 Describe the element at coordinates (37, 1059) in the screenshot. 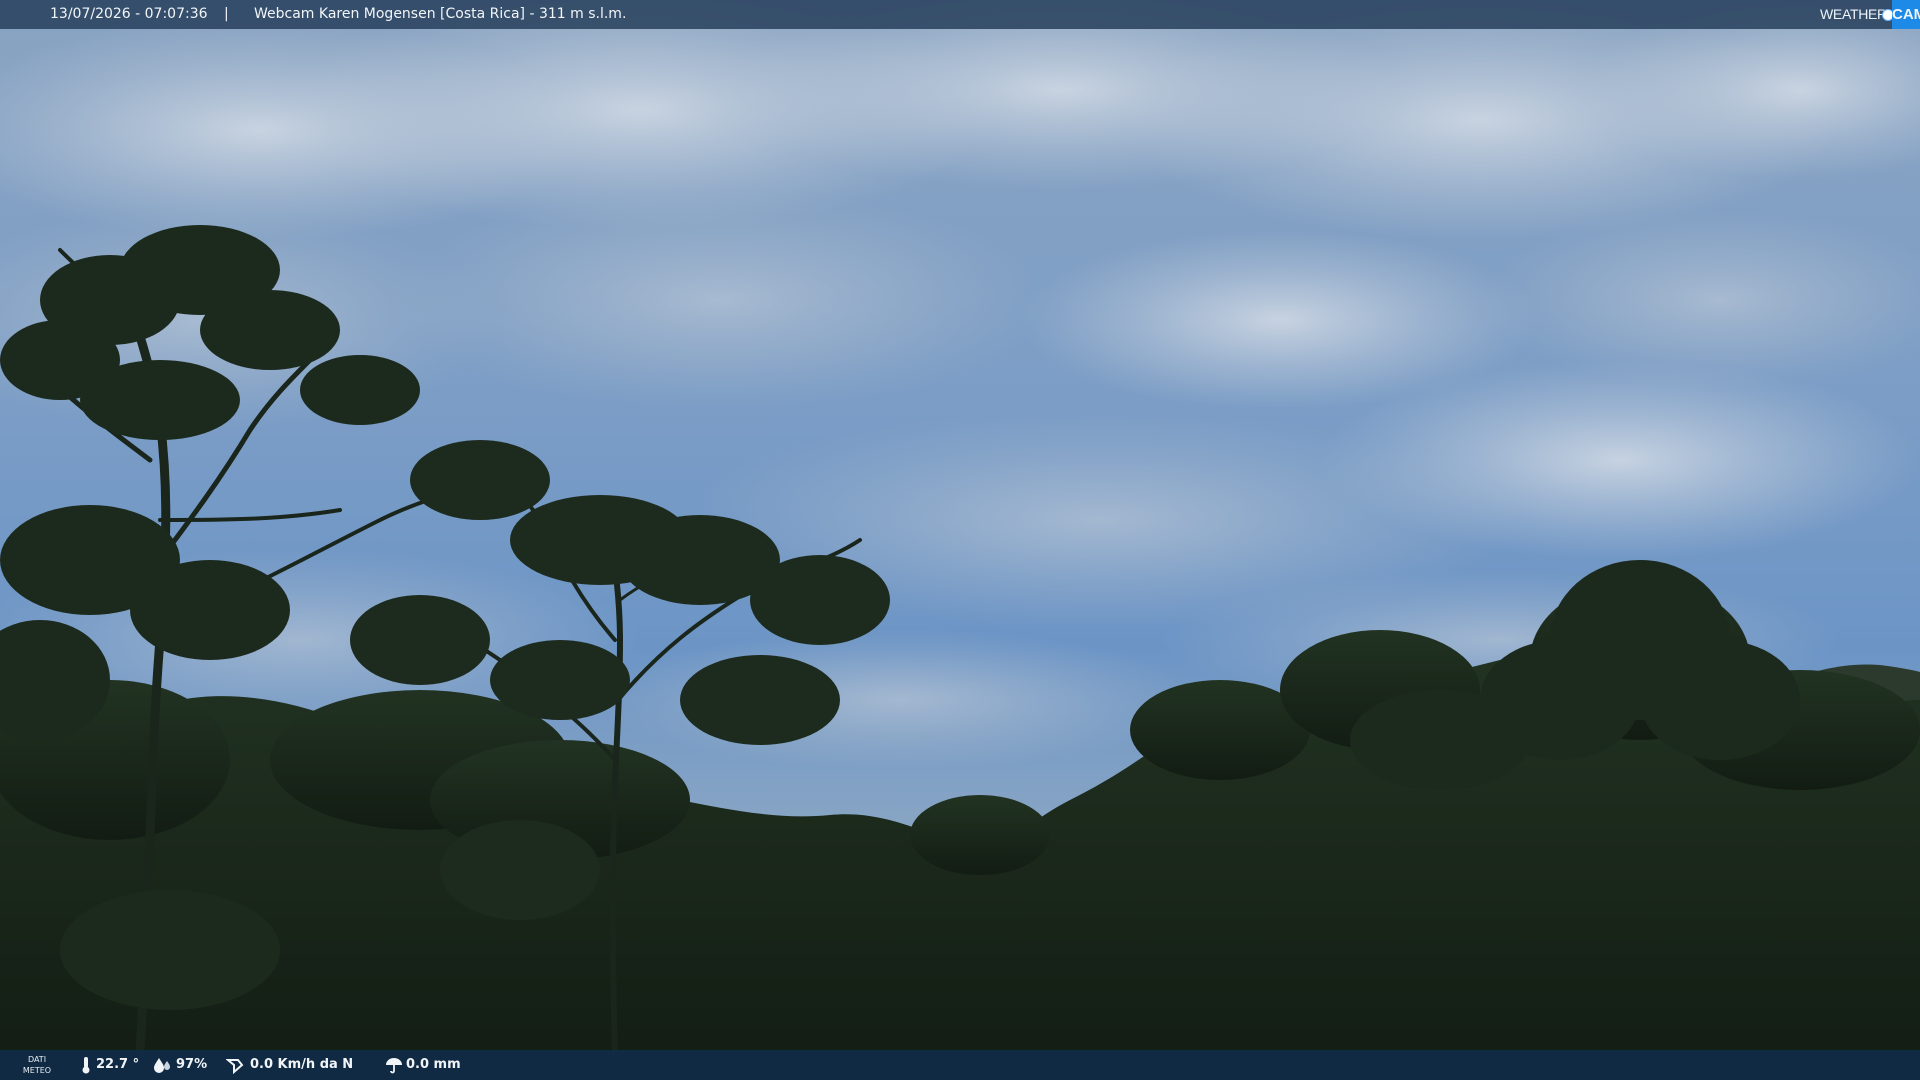

I see `dati-label: DATI` at that location.